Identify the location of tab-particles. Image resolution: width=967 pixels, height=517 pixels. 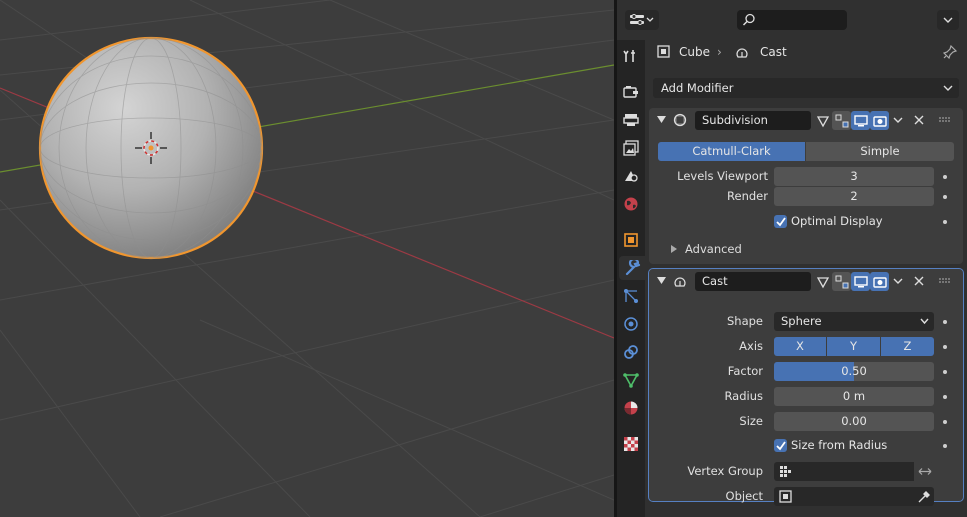
(631, 296).